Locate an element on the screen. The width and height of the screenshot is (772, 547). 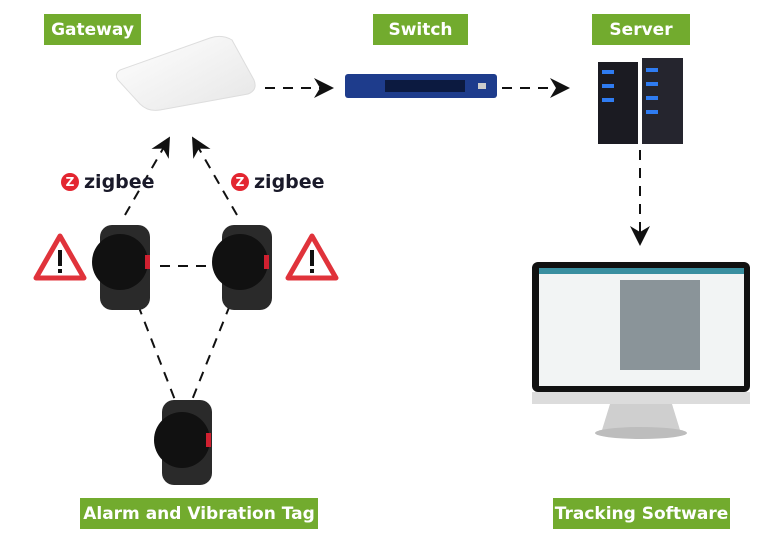
alarm-tags is located at coordinates (182, 355).